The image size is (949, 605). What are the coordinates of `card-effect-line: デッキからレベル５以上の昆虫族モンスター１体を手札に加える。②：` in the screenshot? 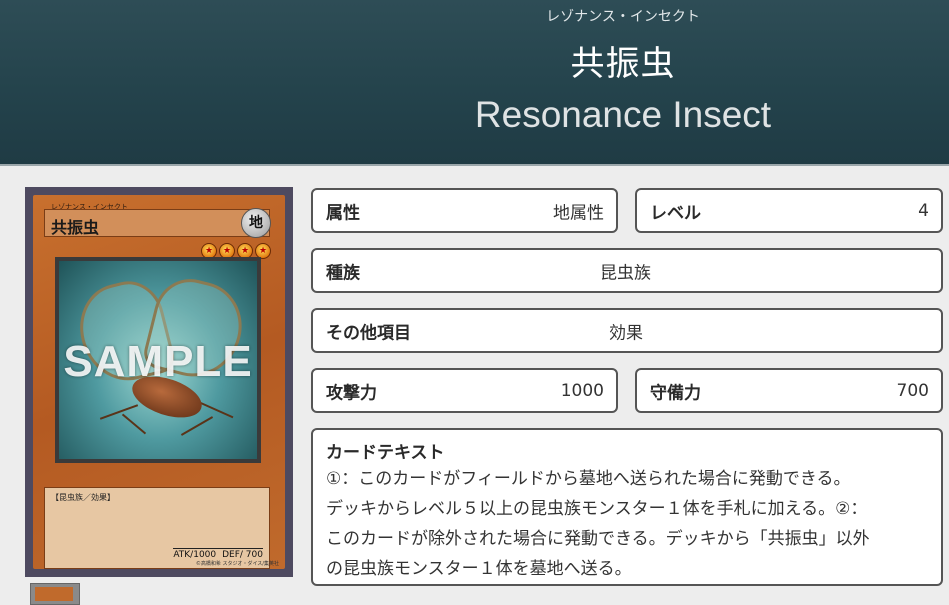 It's located at (597, 509).